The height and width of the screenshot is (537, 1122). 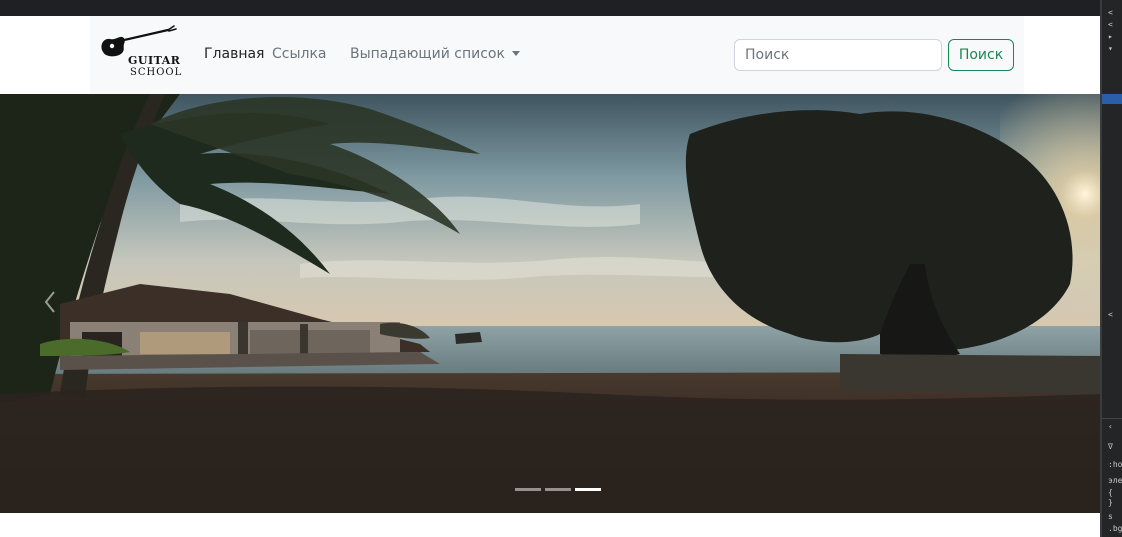 I want to click on filter-icon: ∇, so click(x=1110, y=446).